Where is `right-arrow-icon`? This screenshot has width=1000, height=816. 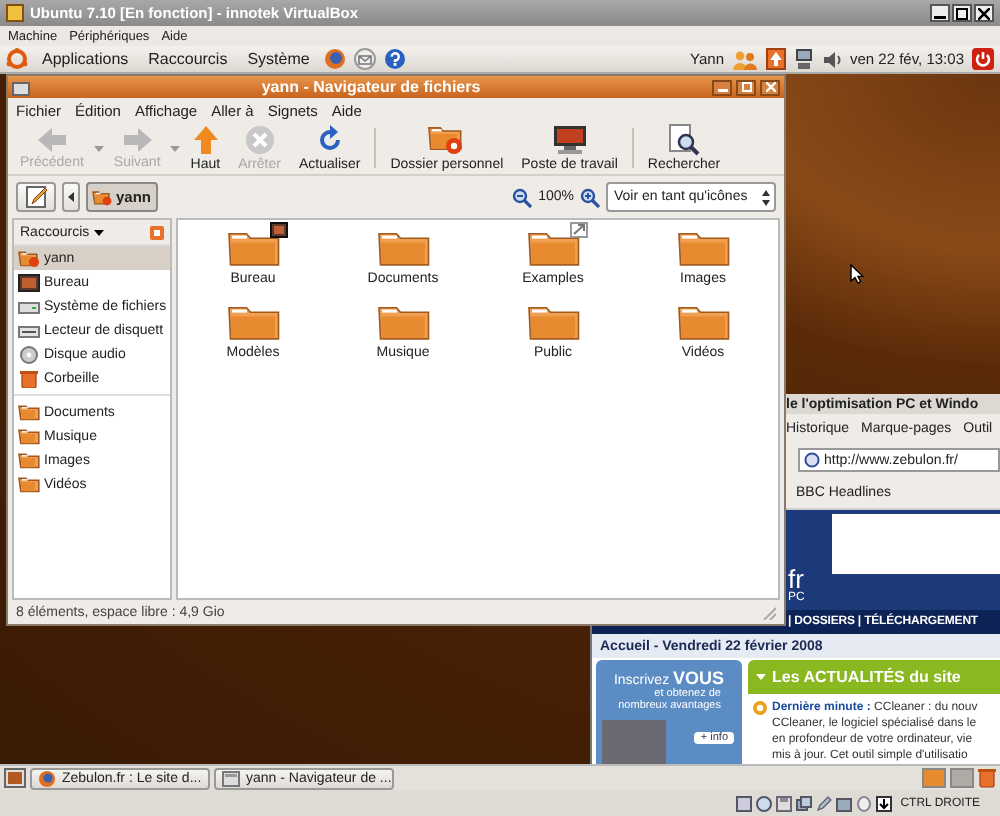 right-arrow-icon is located at coordinates (137, 140).